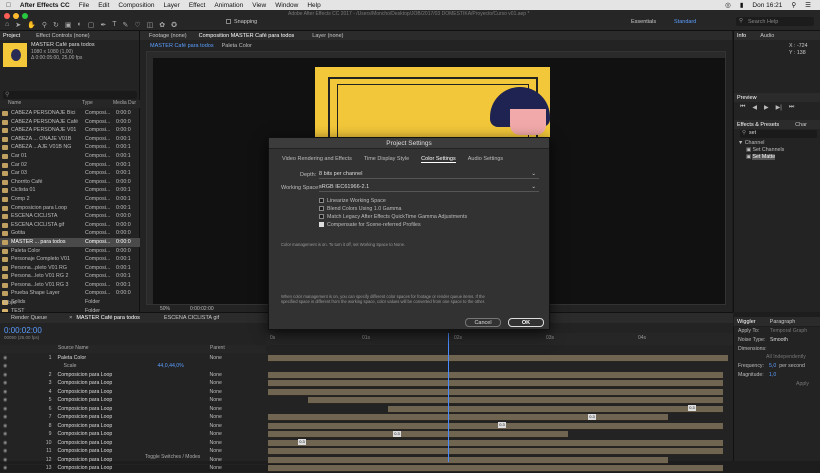 The image size is (820, 473). I want to click on project-item: GotitaComposi...0:00:0, so click(70, 233).